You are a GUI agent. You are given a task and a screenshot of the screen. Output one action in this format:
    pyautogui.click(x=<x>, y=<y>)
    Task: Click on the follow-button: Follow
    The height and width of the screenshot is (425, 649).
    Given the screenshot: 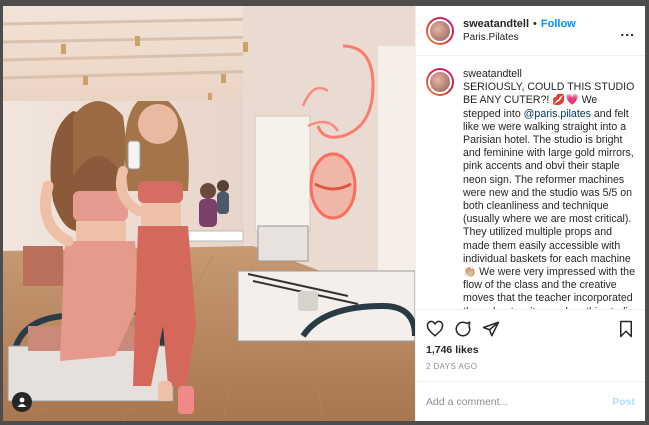 What is the action you would take?
    pyautogui.click(x=558, y=24)
    